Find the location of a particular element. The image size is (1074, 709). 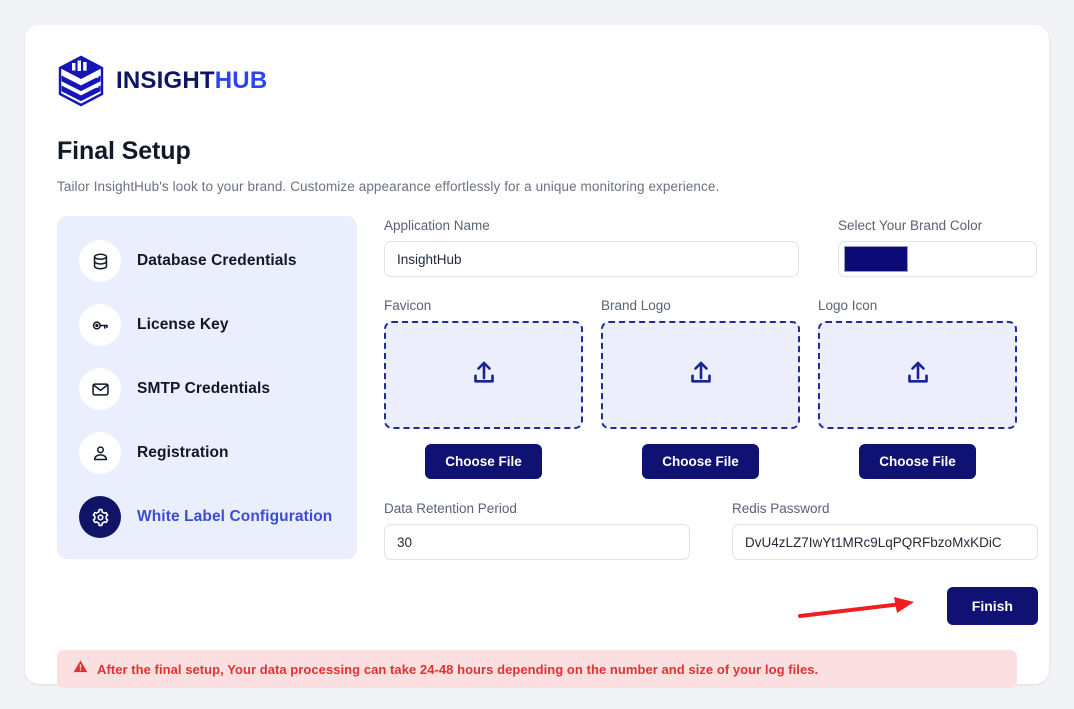

brand-logo-choose-file-button: Choose File is located at coordinates (700, 461).